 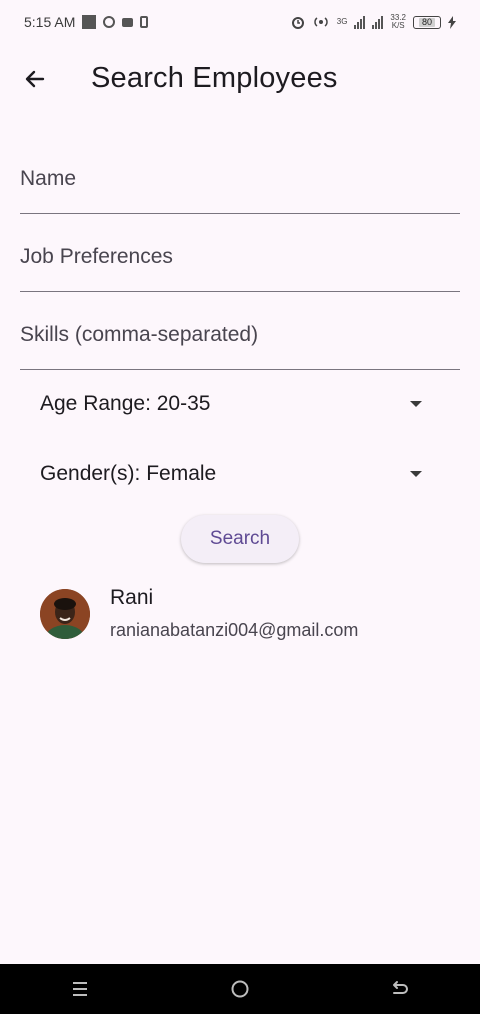 I want to click on gender-dropdown: Gender(s): Female, so click(x=232, y=474).